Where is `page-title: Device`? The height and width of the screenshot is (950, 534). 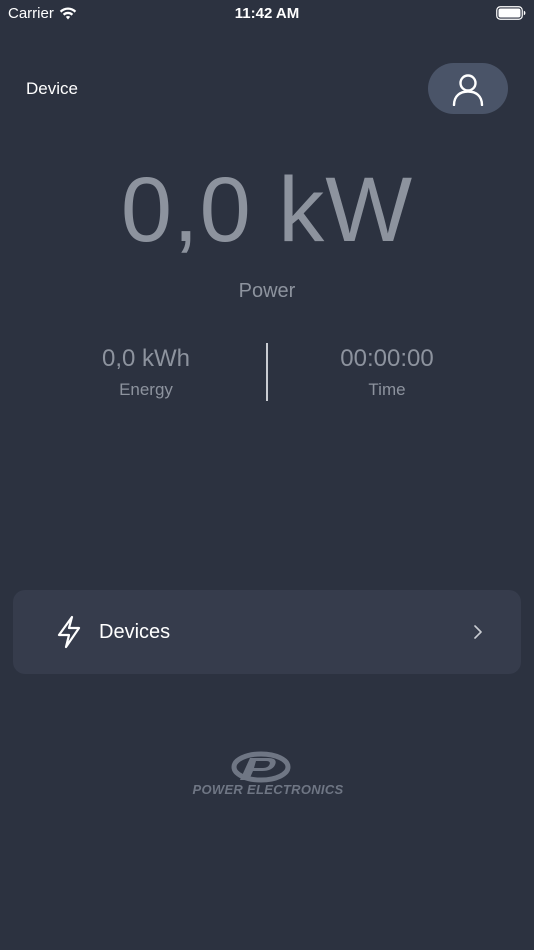 page-title: Device is located at coordinates (52, 88).